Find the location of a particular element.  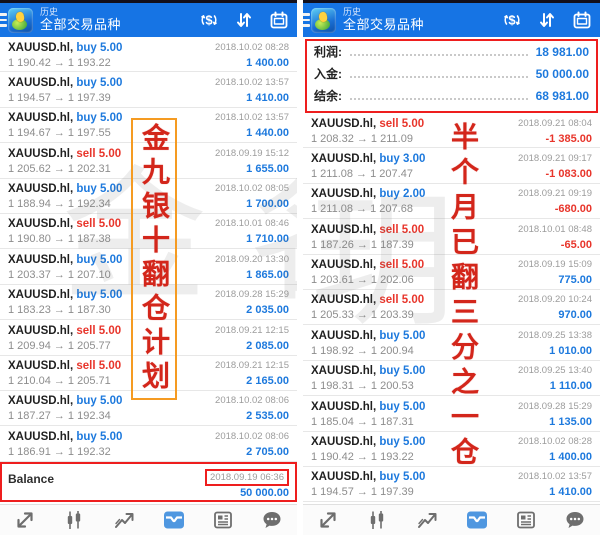

trade-profit: 2 705.00 is located at coordinates (267, 451).